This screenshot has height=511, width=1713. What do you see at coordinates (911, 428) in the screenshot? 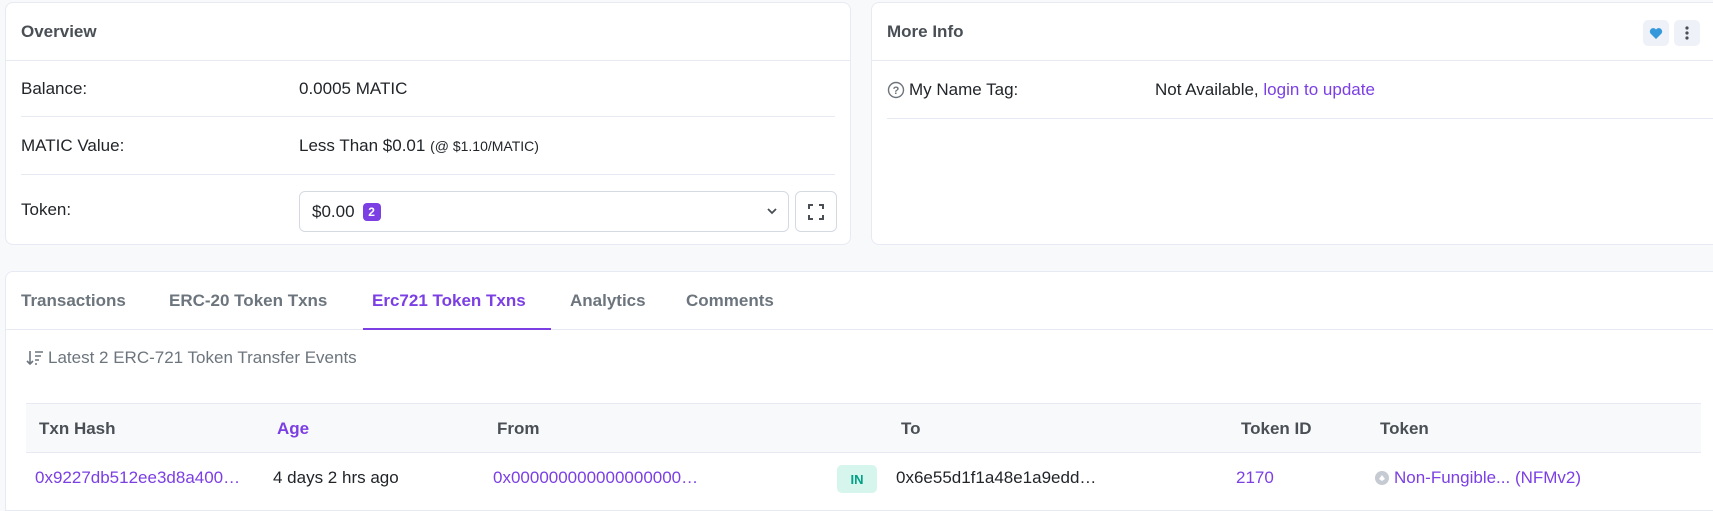
I see `col-to: To` at bounding box center [911, 428].